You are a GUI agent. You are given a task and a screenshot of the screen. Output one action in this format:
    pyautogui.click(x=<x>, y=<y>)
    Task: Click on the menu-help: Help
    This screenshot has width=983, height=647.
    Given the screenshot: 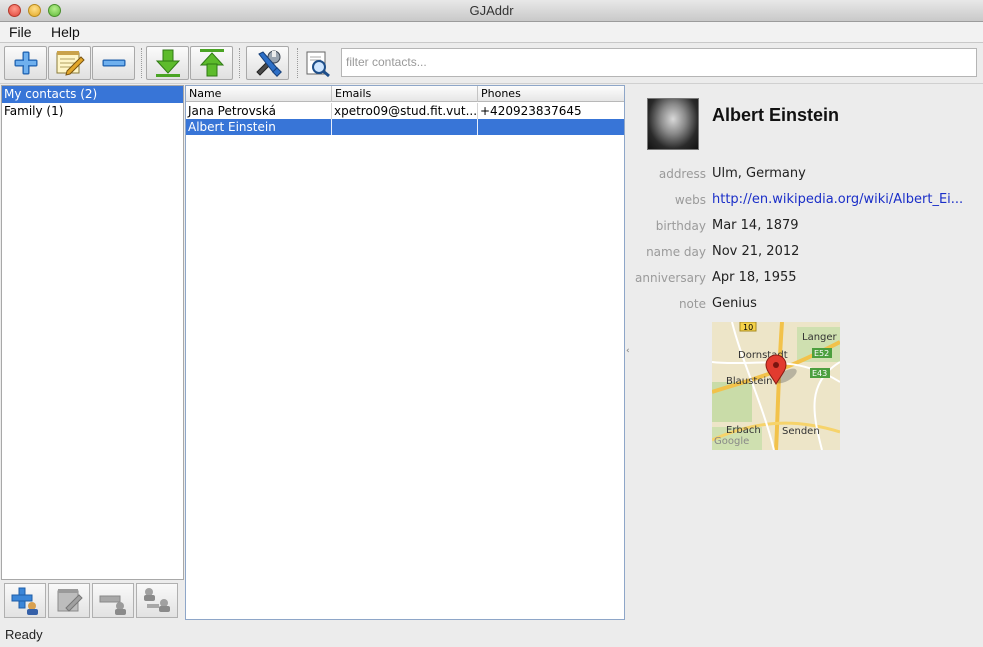 What is the action you would take?
    pyautogui.click(x=65, y=32)
    